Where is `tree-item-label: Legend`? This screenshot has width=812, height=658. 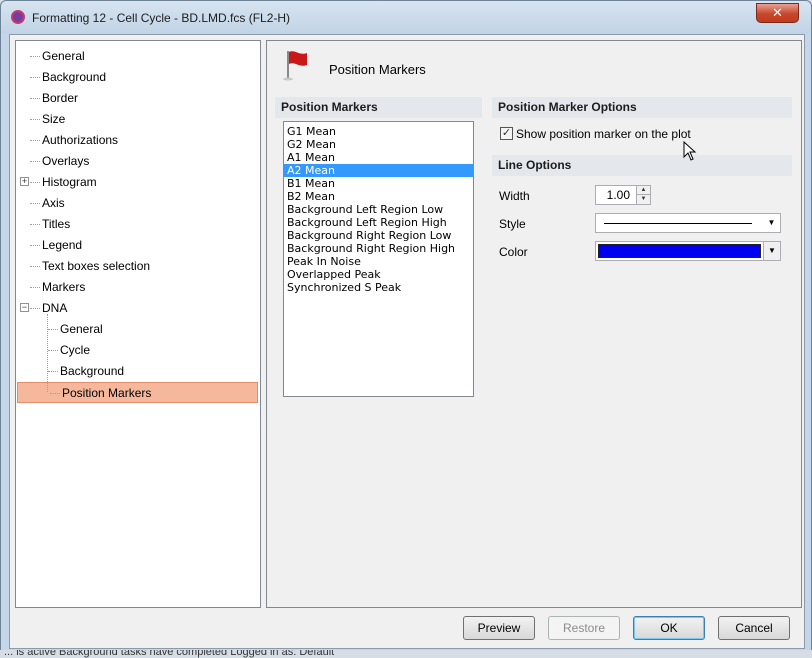 tree-item-label: Legend is located at coordinates (62, 245).